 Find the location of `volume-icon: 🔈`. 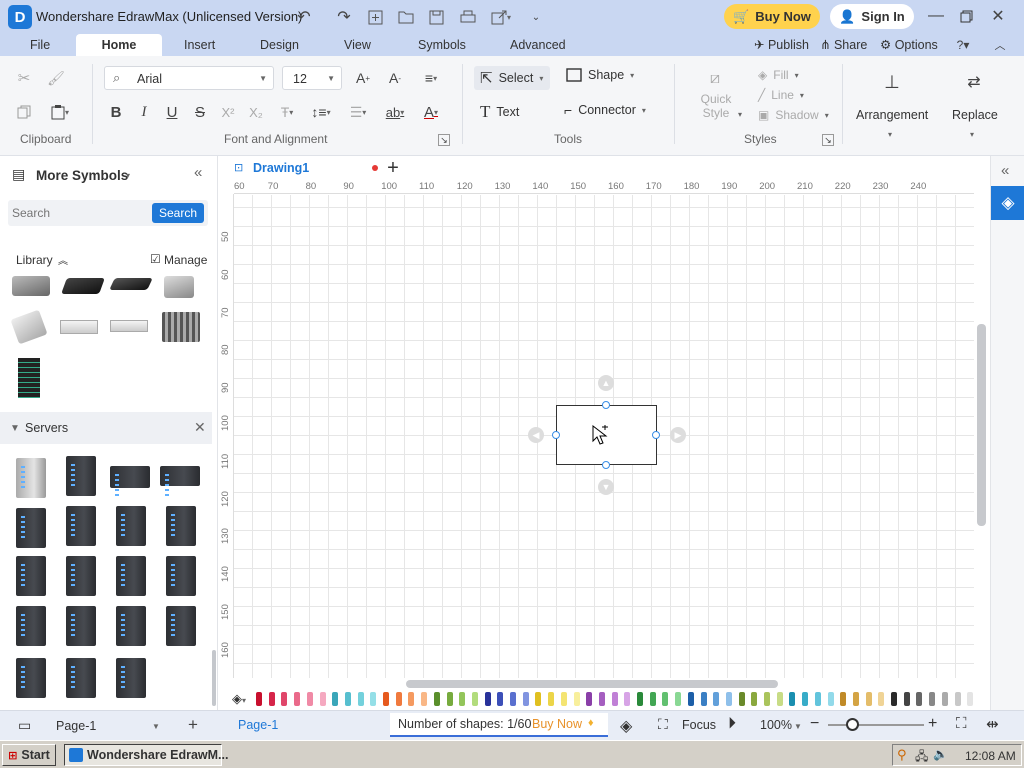

volume-icon: 🔈 is located at coordinates (940, 754).